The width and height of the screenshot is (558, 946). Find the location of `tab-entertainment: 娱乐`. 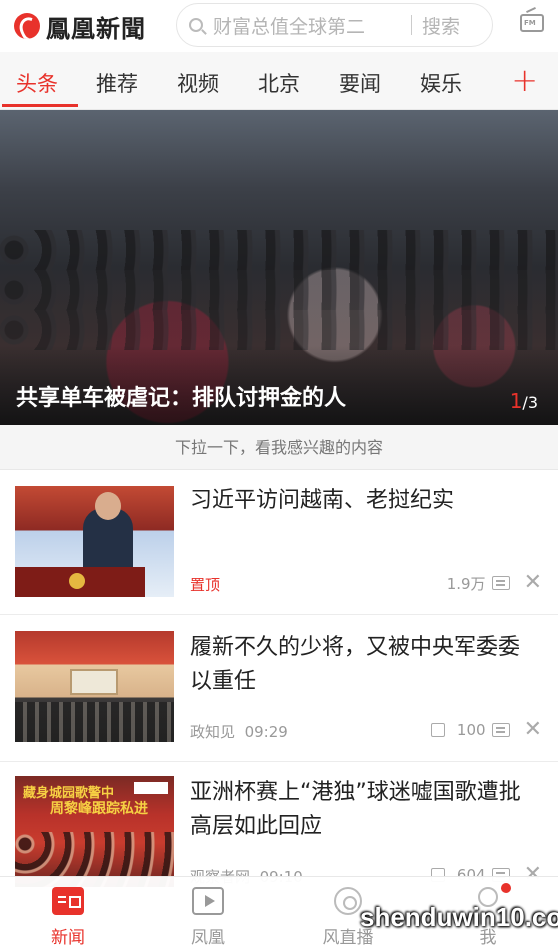

tab-entertainment: 娱乐 is located at coordinates (441, 83).